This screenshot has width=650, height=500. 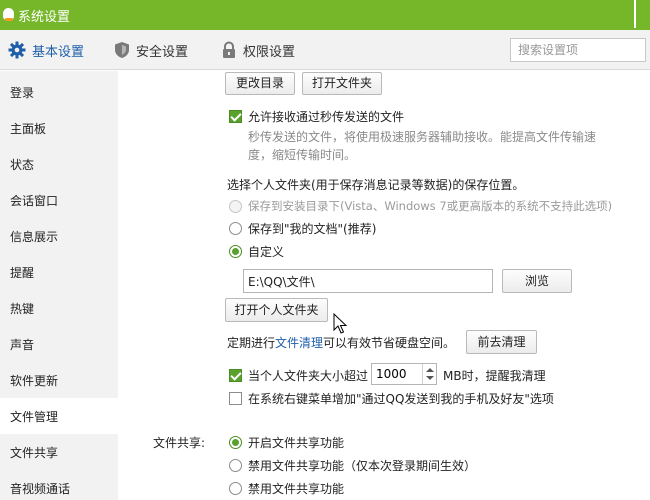 What do you see at coordinates (494, 376) in the screenshot?
I see `size-warning-suffix: MB时，提醒我清理` at bounding box center [494, 376].